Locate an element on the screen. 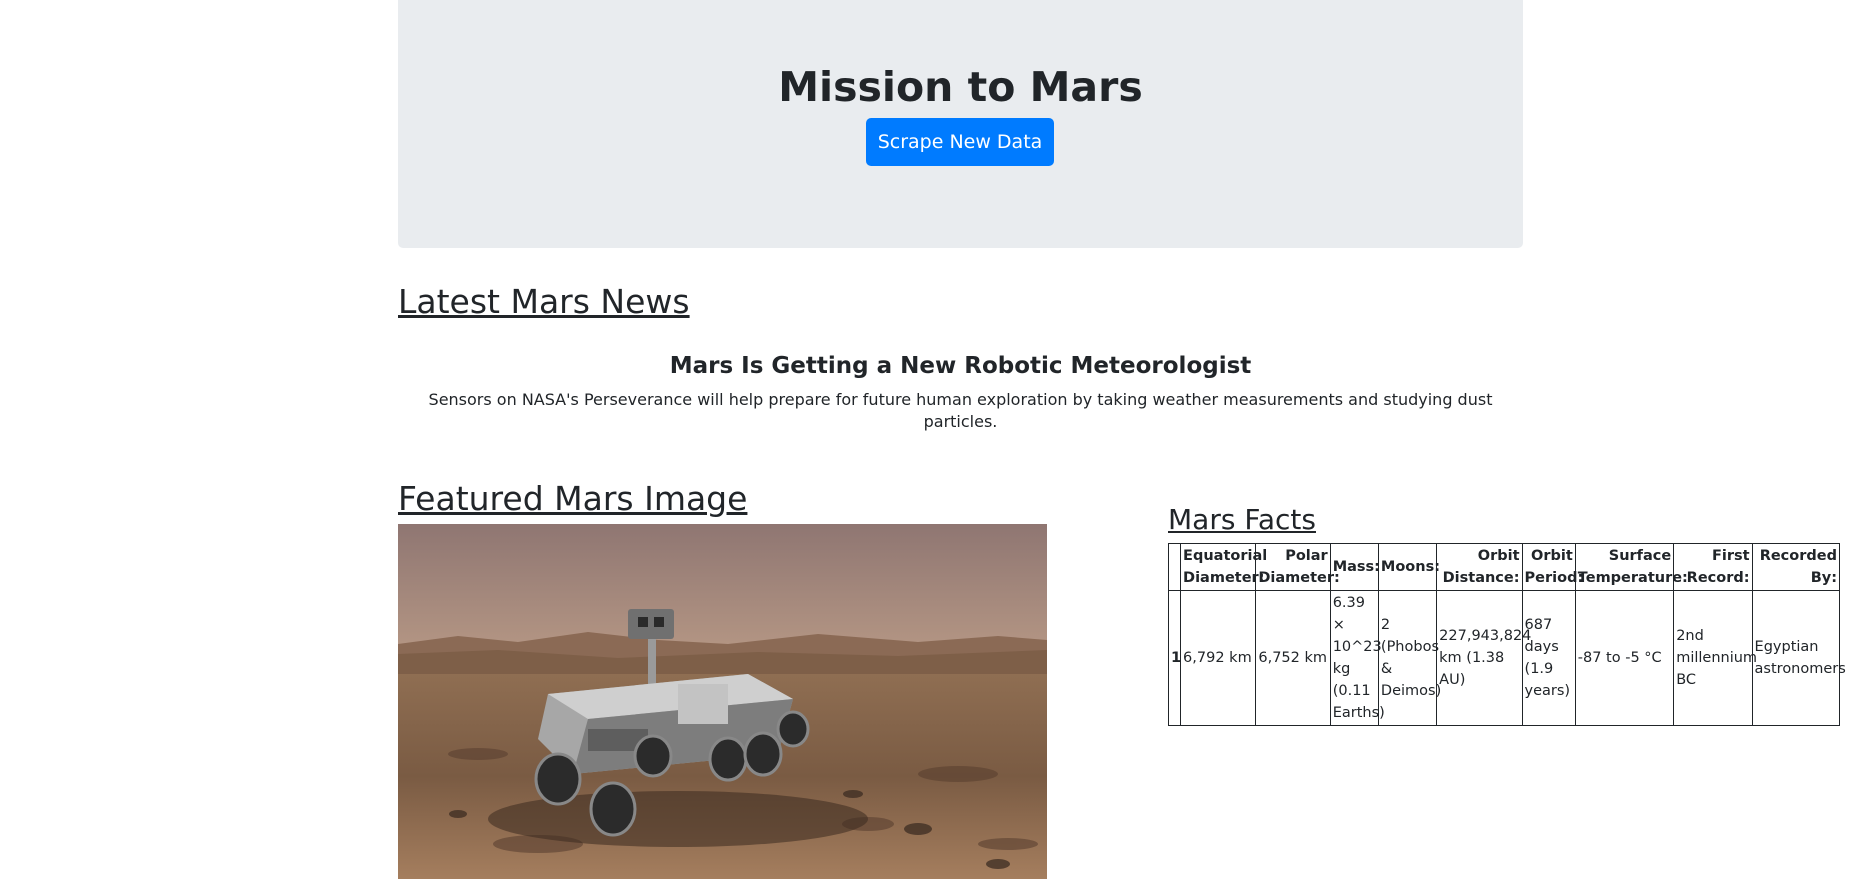 This screenshot has width=1861, height=891. scrape-new-data-button: Scrape New Data is located at coordinates (960, 142).